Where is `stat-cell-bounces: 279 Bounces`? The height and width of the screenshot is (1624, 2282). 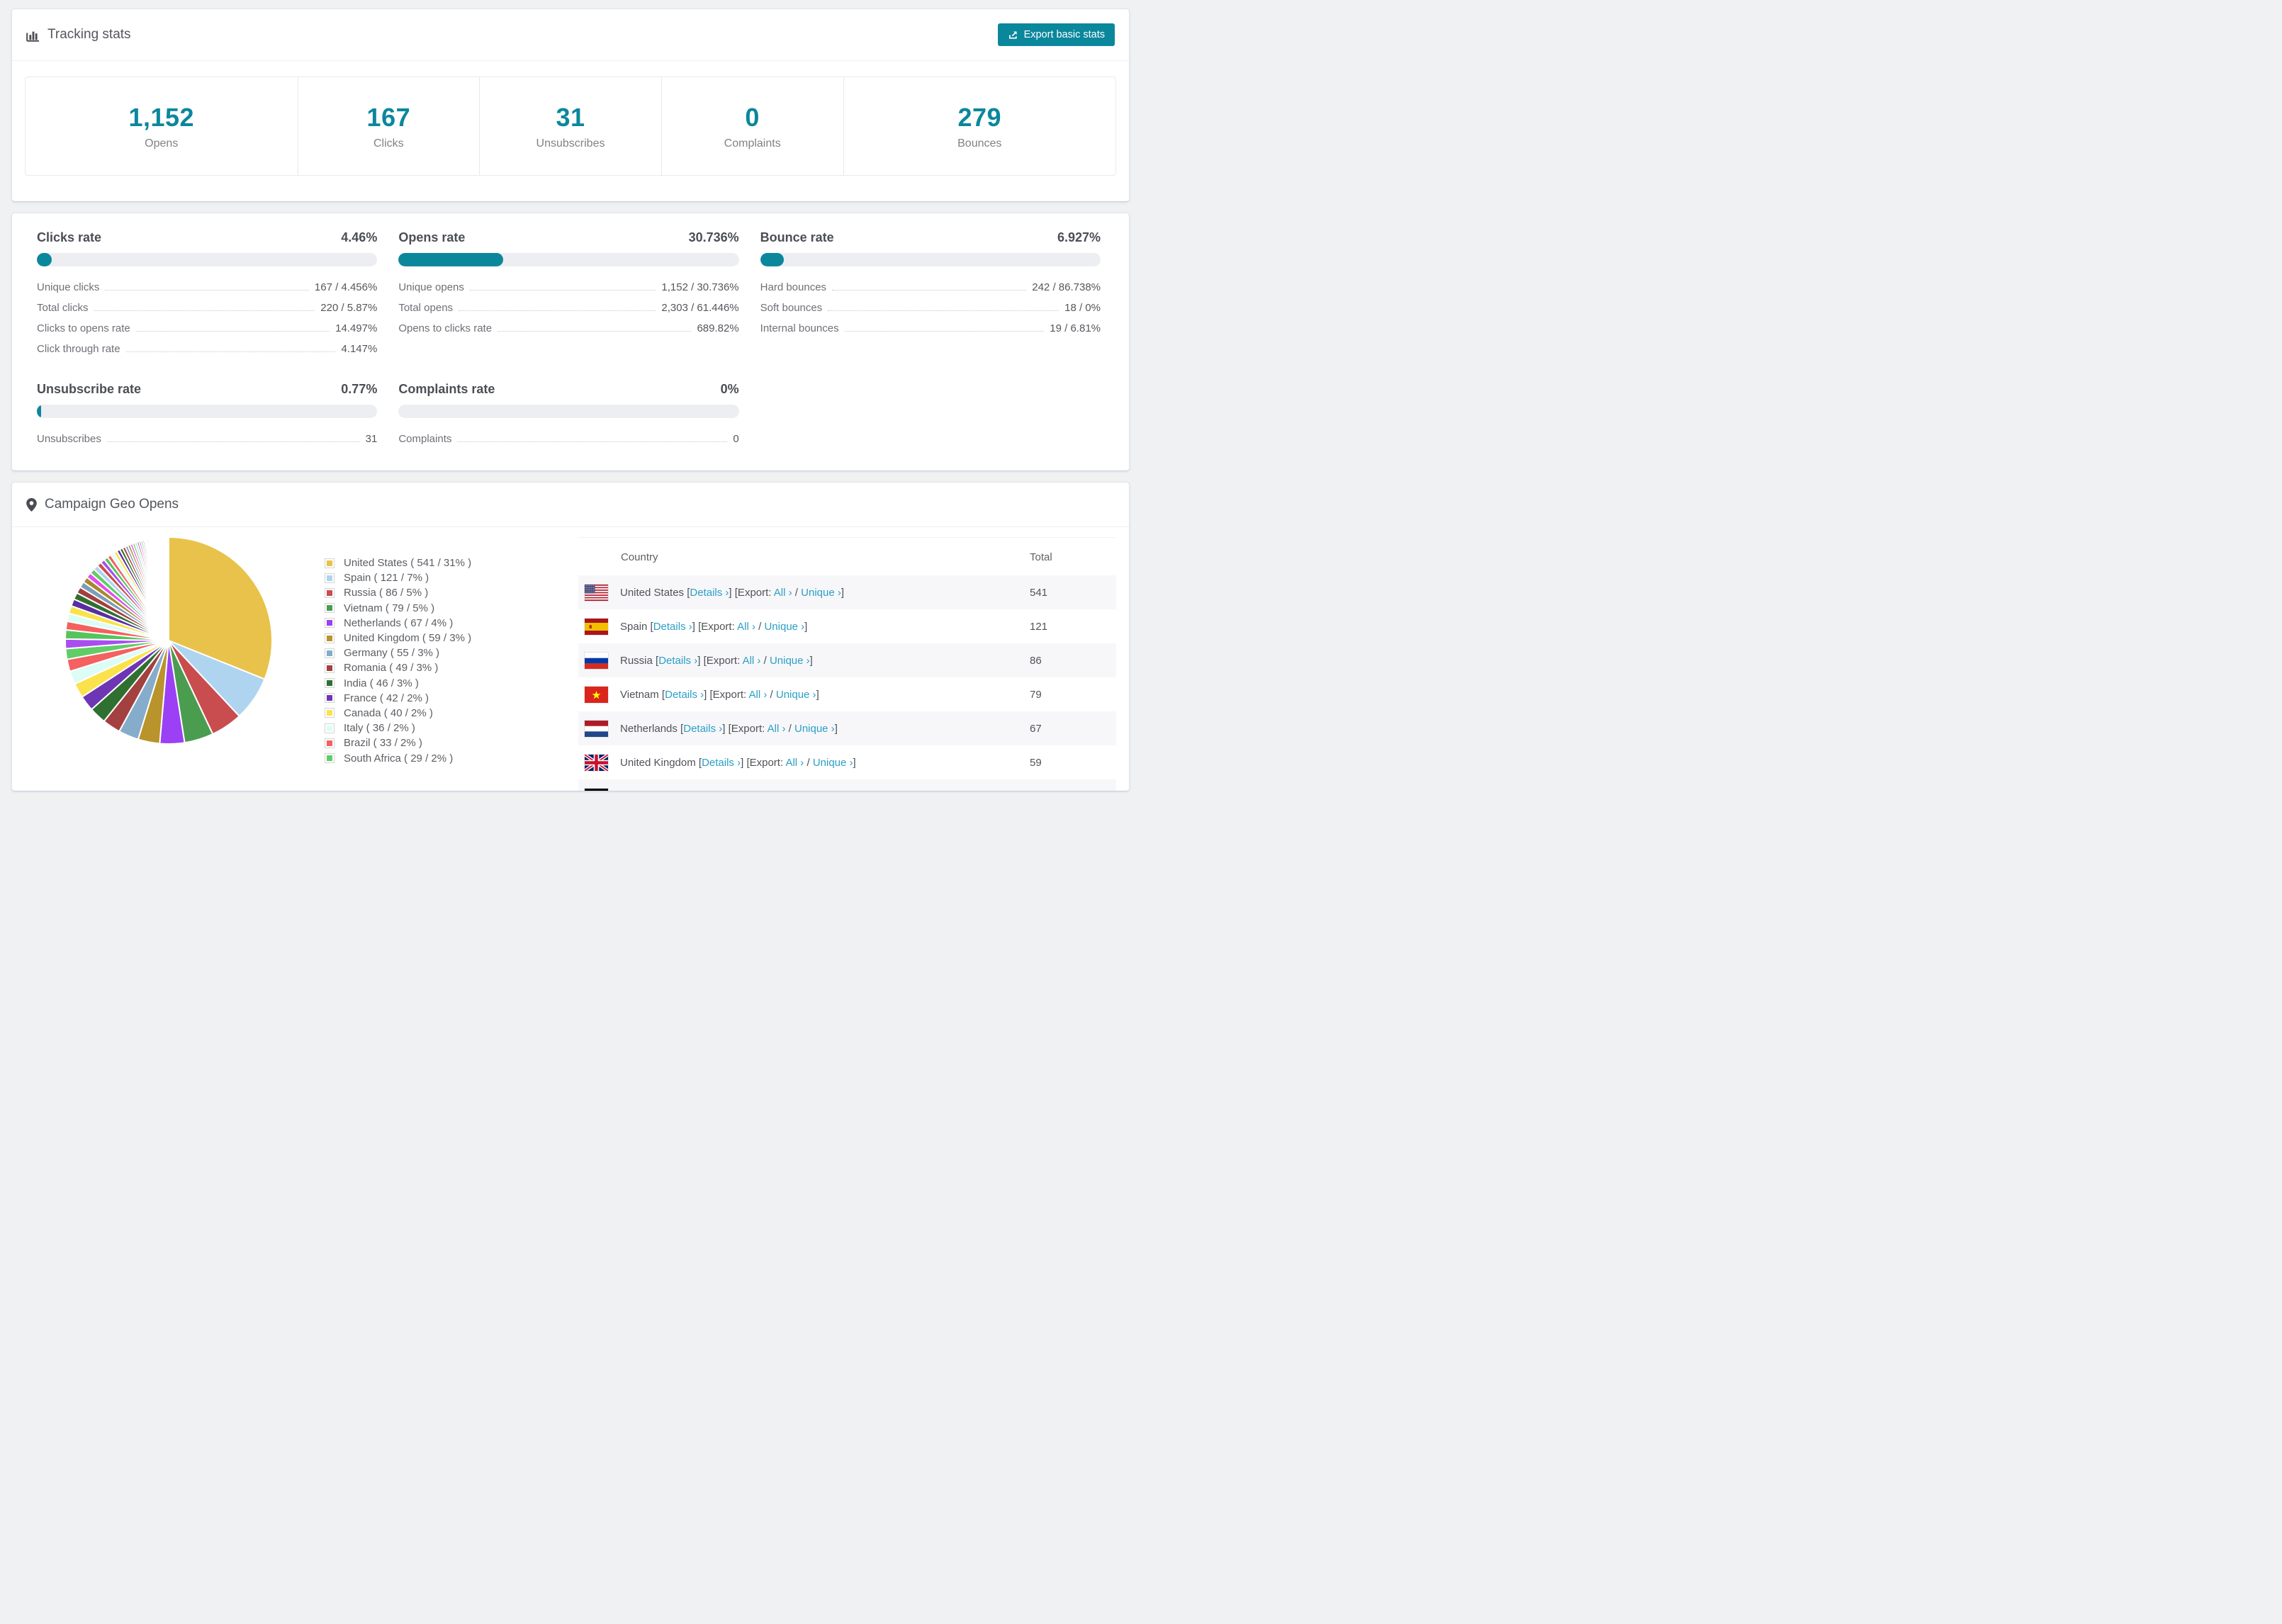
stat-cell-bounces: 279 Bounces is located at coordinates (979, 126).